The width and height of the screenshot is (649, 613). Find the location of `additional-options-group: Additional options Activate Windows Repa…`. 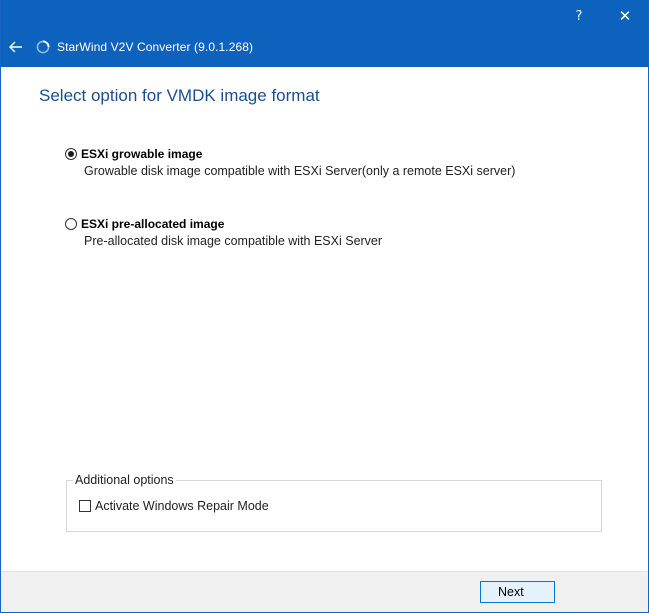

additional-options-group: Additional options Activate Windows Repa… is located at coordinates (334, 502).